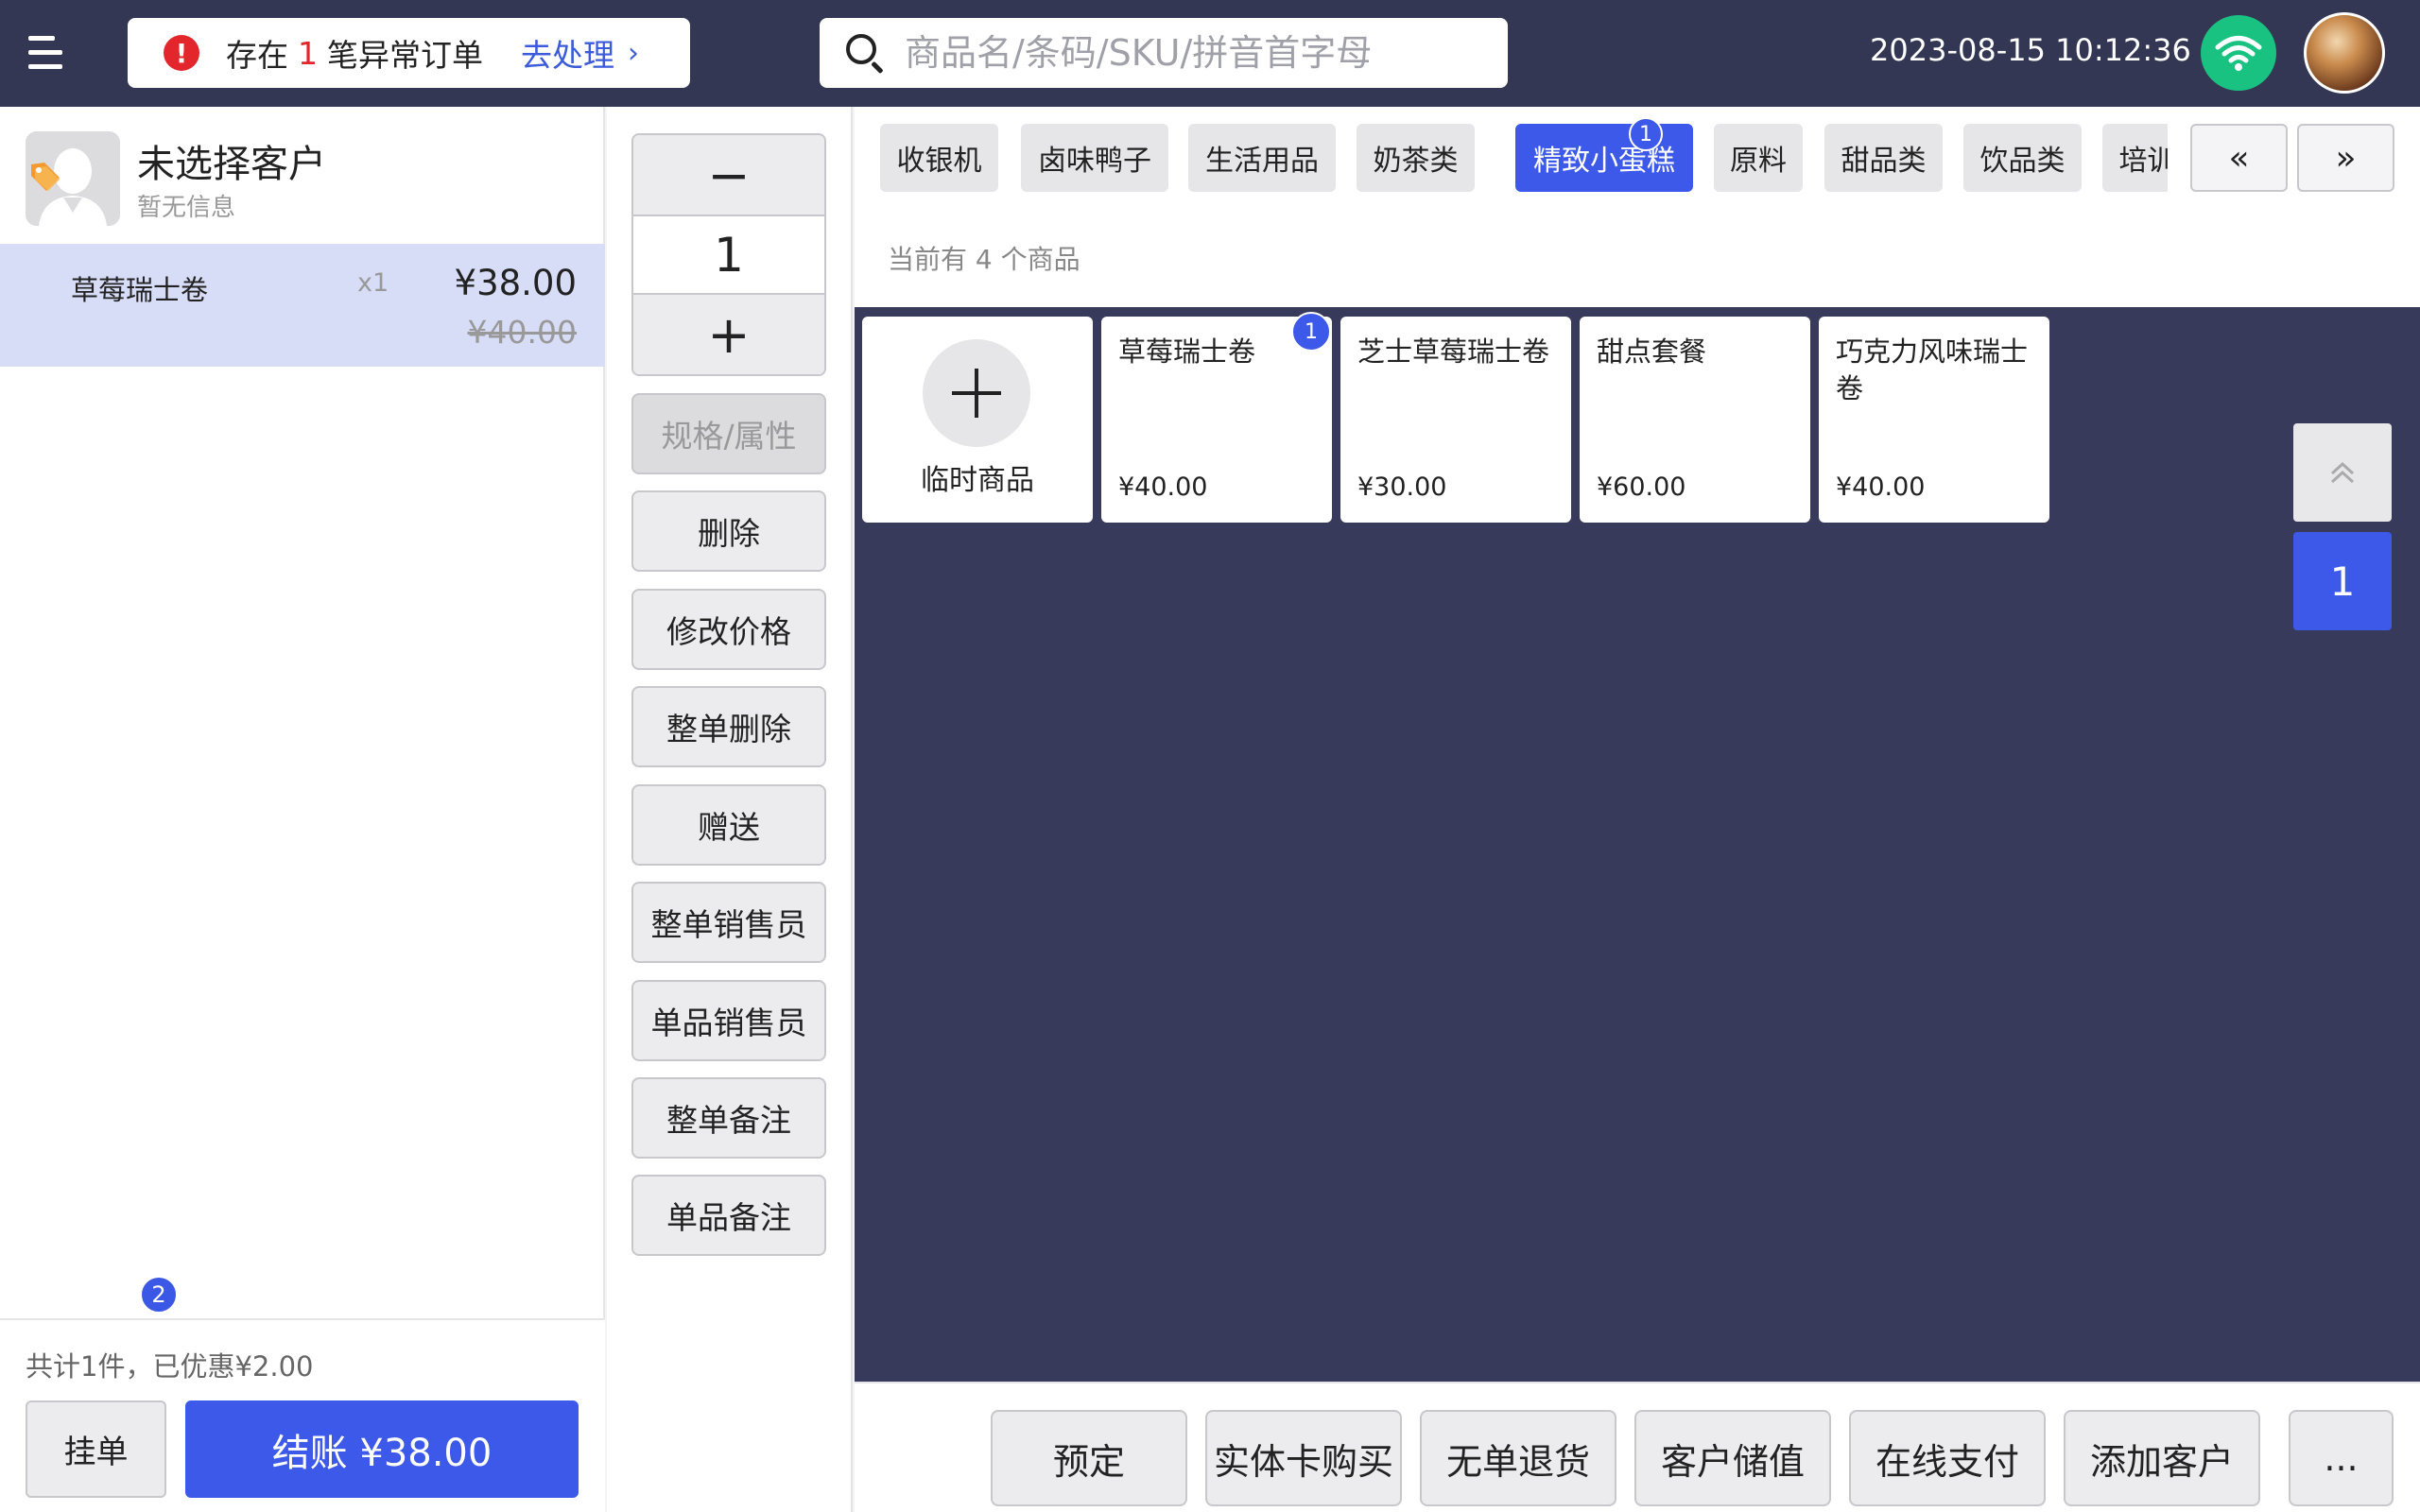 The height and width of the screenshot is (1512, 2420). I want to click on product-name: 甜点套餐, so click(1652, 351).